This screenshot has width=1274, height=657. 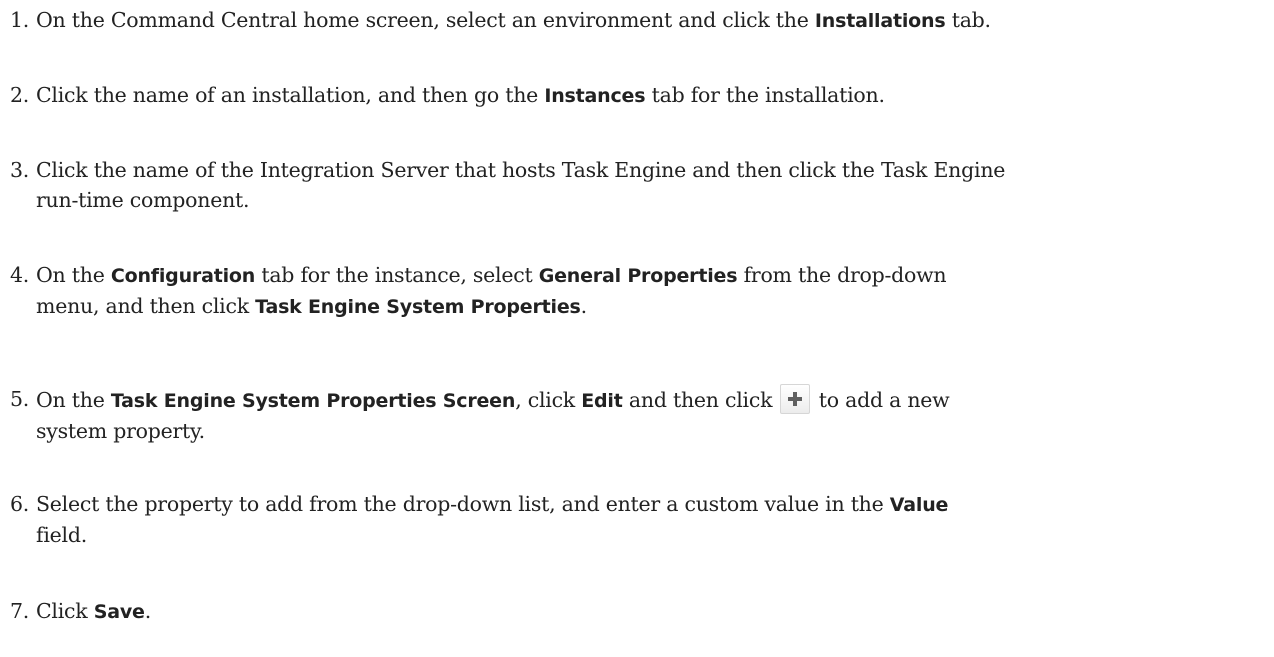 I want to click on ui-term-task-engine-system-properties: Task Engine System Properties, so click(x=418, y=307).